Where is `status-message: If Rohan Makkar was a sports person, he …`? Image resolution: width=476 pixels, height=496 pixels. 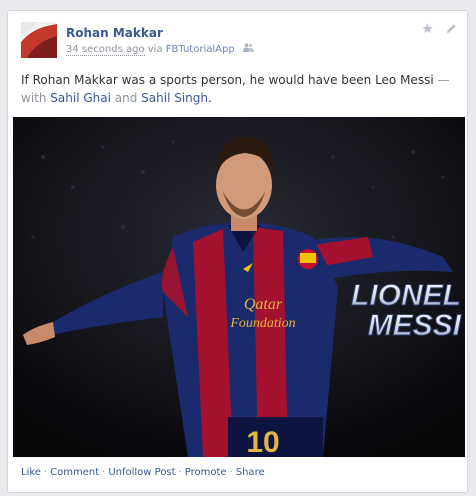 status-message: If Rohan Makkar was a sports person, he … is located at coordinates (227, 80).